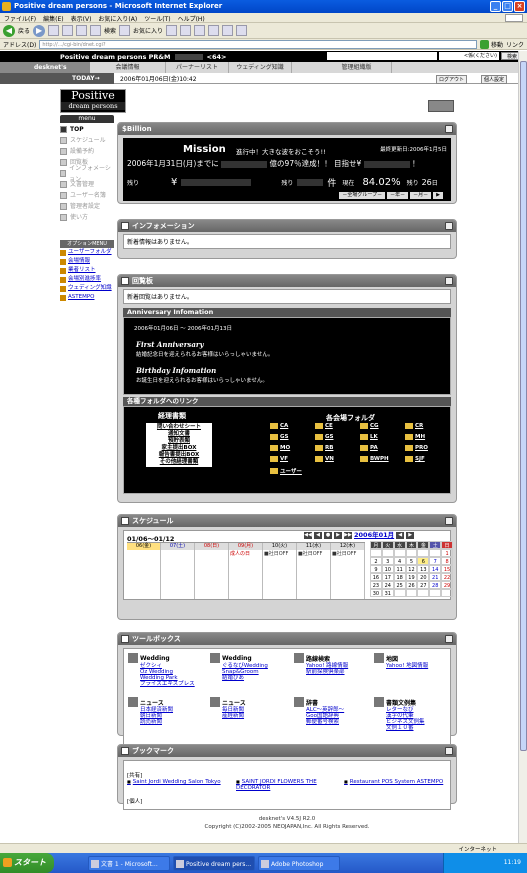 The width and height of the screenshot is (527, 873). I want to click on cal-day: 6, so click(423, 561).